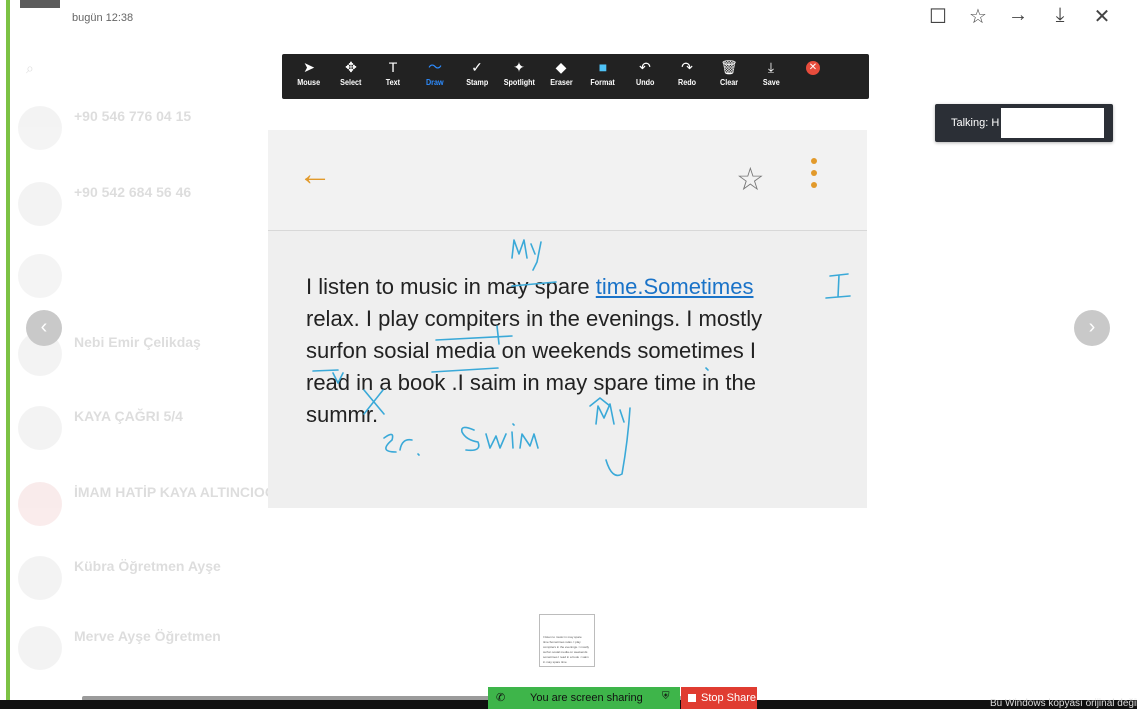 The width and height of the screenshot is (1137, 709). Describe the element at coordinates (526, 255) in the screenshot. I see `ink-my-top` at that location.